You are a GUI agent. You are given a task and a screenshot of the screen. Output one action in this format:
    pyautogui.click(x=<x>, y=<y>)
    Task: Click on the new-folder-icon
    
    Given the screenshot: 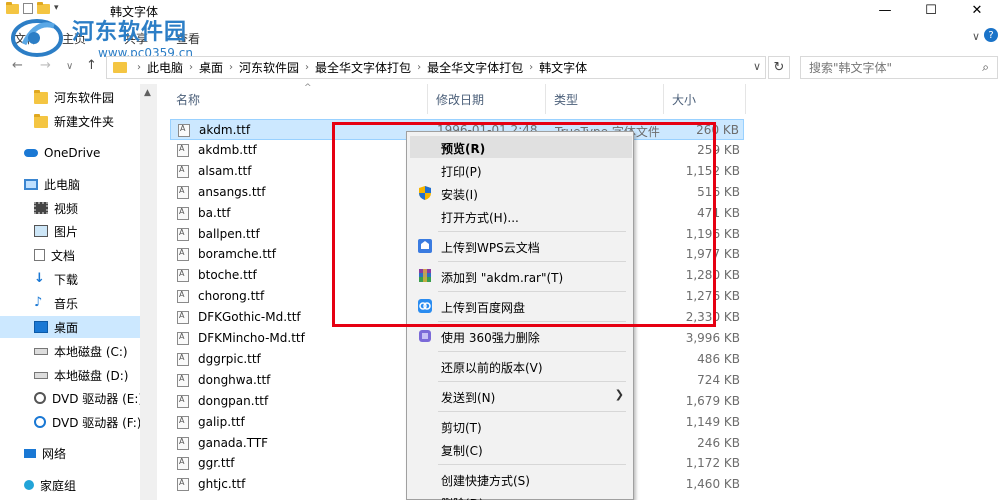 What is the action you would take?
    pyautogui.click(x=43, y=8)
    